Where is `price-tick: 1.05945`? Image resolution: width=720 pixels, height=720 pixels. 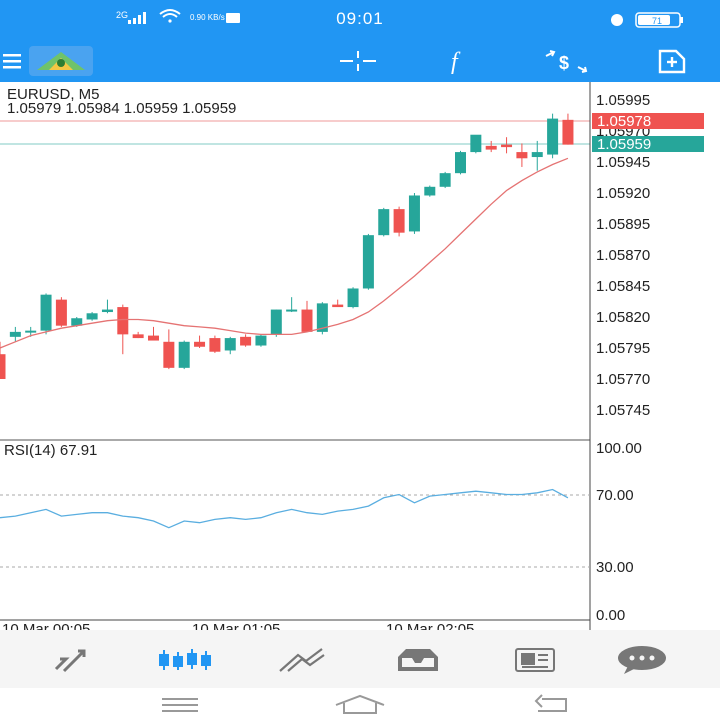 price-tick: 1.05945 is located at coordinates (623, 162).